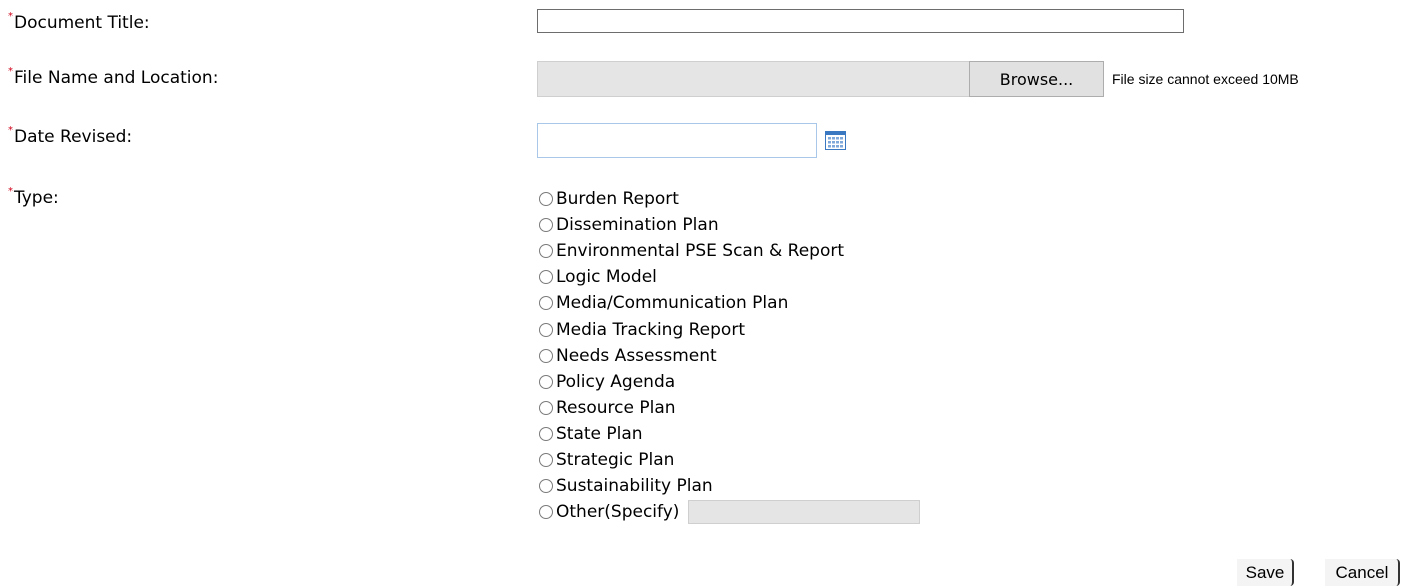 Image resolution: width=1414 pixels, height=586 pixels. What do you see at coordinates (1265, 572) in the screenshot?
I see `save-button: Save` at bounding box center [1265, 572].